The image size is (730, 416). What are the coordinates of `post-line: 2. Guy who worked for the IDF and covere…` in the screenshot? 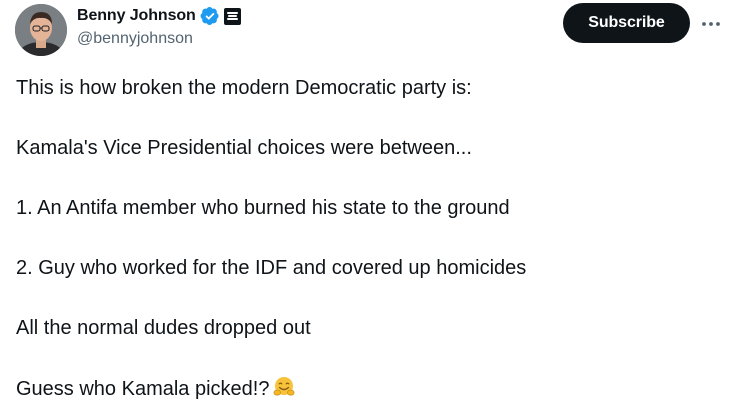 It's located at (271, 268).